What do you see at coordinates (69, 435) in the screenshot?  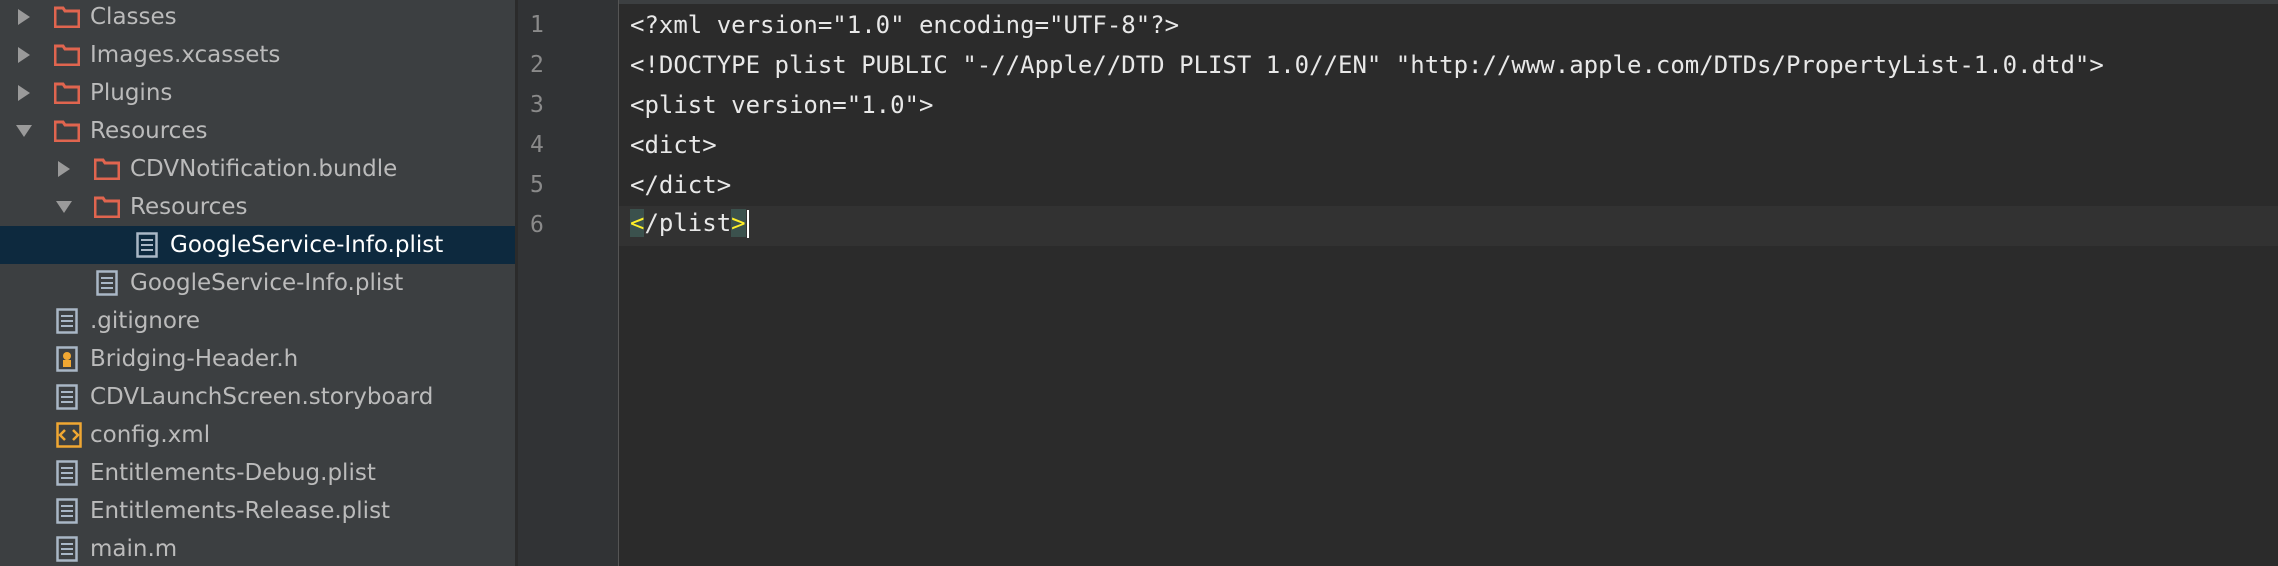 I see `xml-file-icon` at bounding box center [69, 435].